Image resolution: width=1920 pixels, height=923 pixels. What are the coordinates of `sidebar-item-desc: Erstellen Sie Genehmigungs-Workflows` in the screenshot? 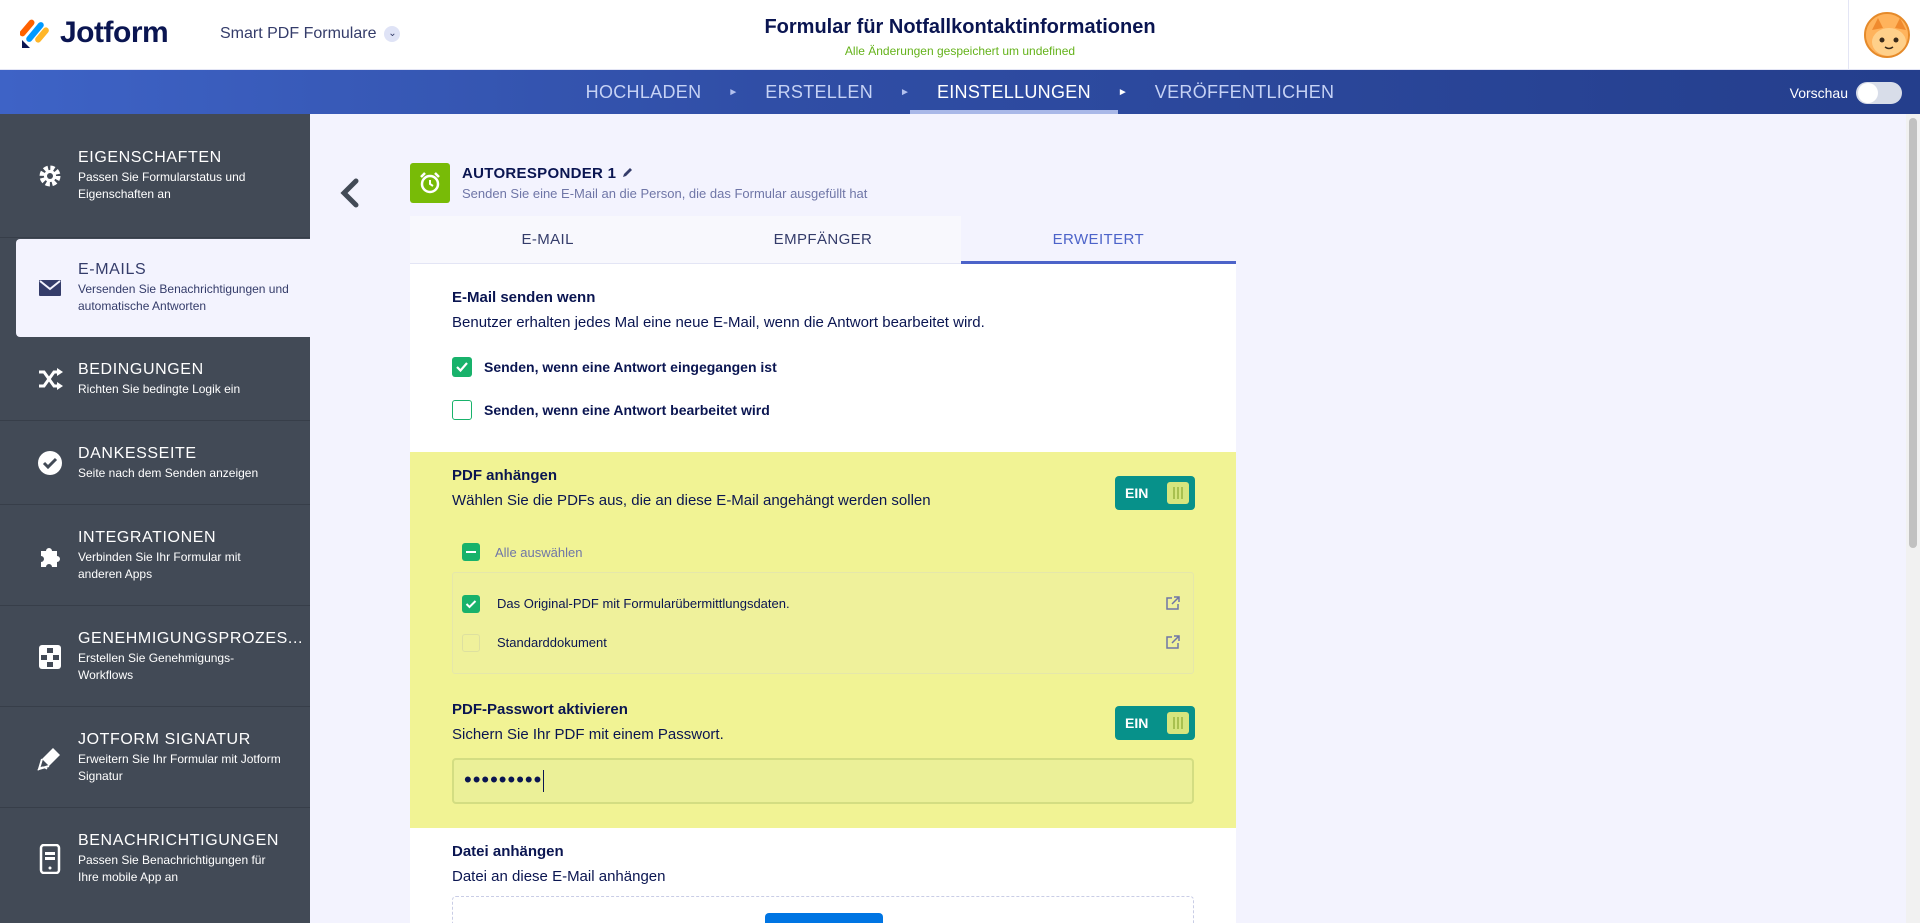 It's located at (156, 666).